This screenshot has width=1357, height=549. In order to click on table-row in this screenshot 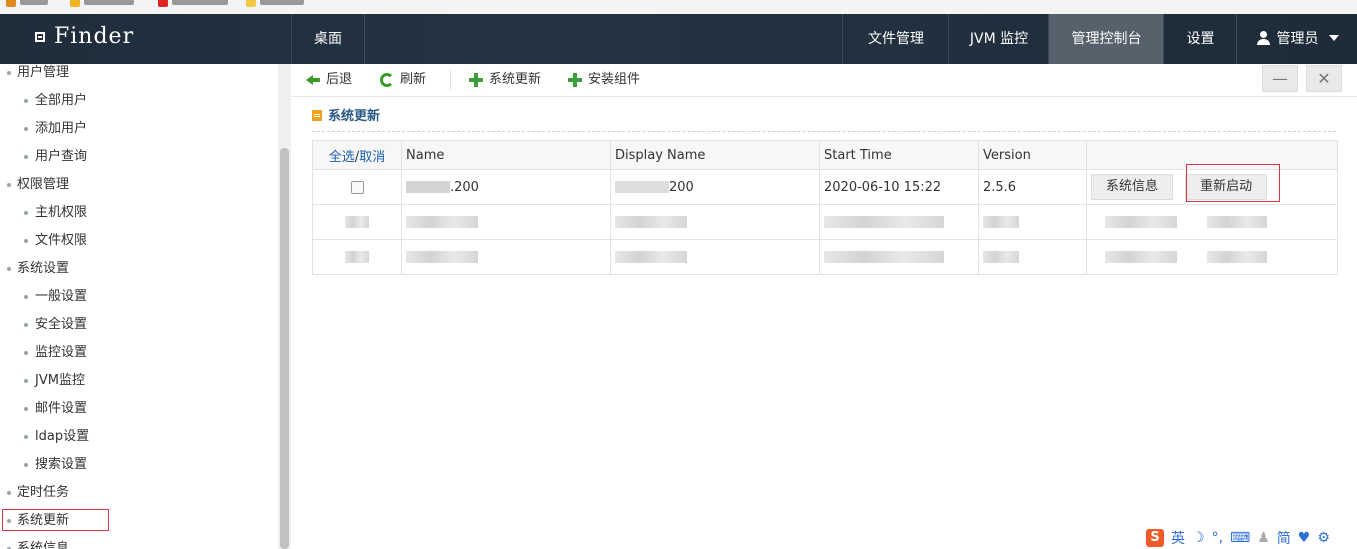, I will do `click(825, 222)`.